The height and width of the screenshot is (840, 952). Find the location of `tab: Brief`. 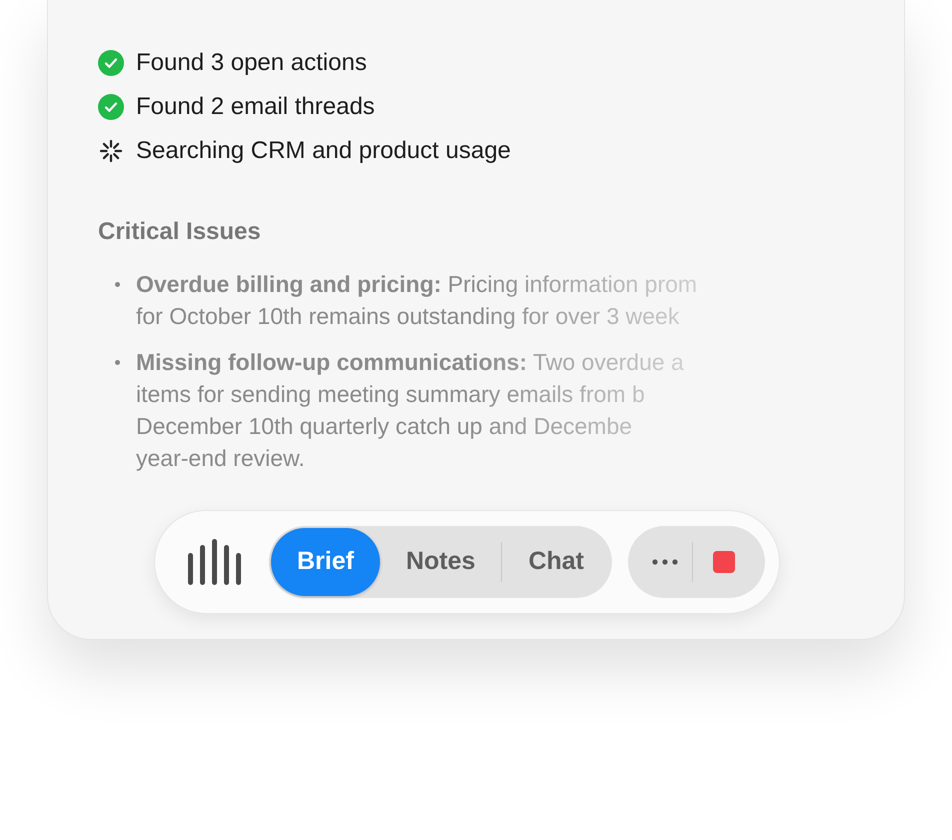

tab: Brief is located at coordinates (325, 562).